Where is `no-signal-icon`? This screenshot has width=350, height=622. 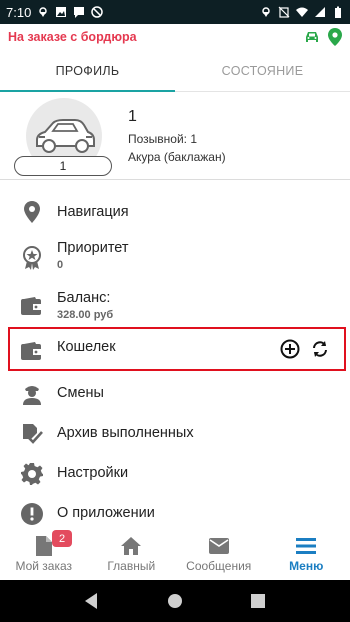 no-signal-icon is located at coordinates (284, 12).